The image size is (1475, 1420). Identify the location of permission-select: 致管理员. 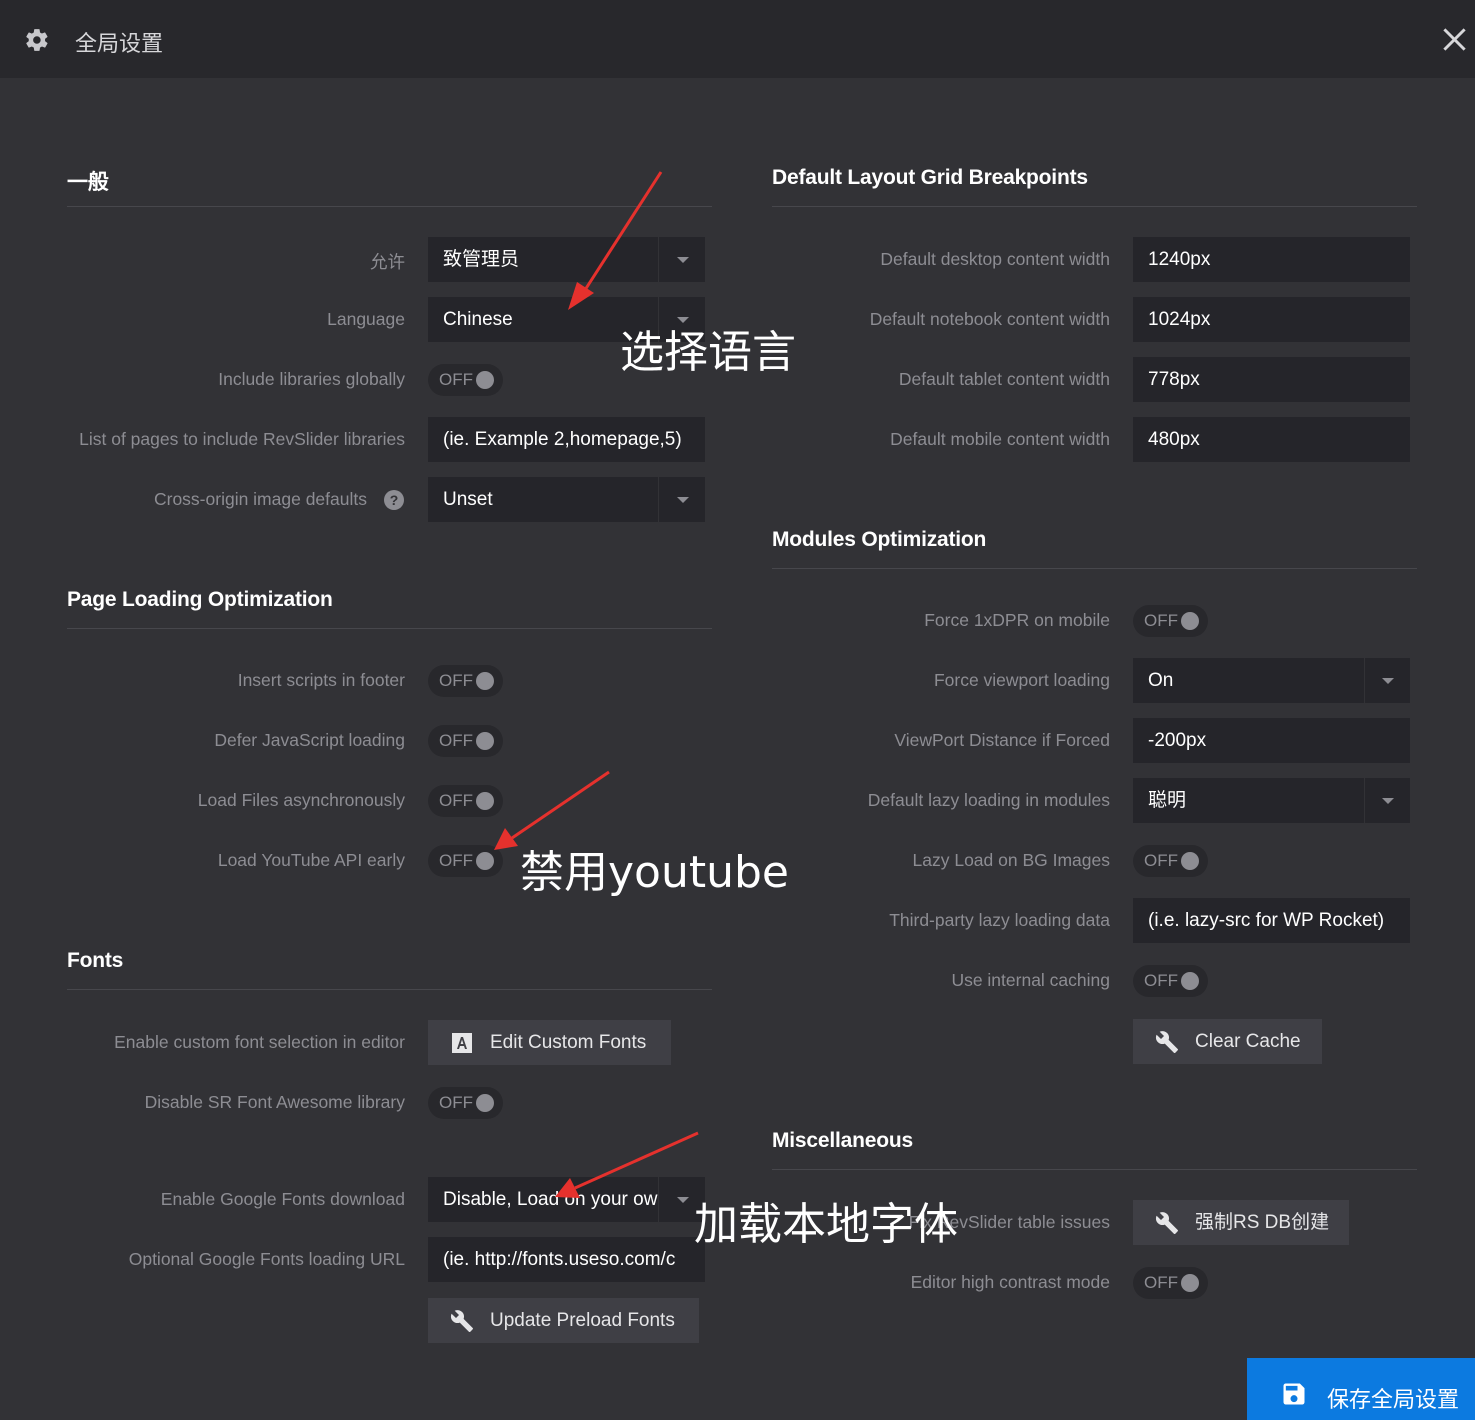
(566, 259).